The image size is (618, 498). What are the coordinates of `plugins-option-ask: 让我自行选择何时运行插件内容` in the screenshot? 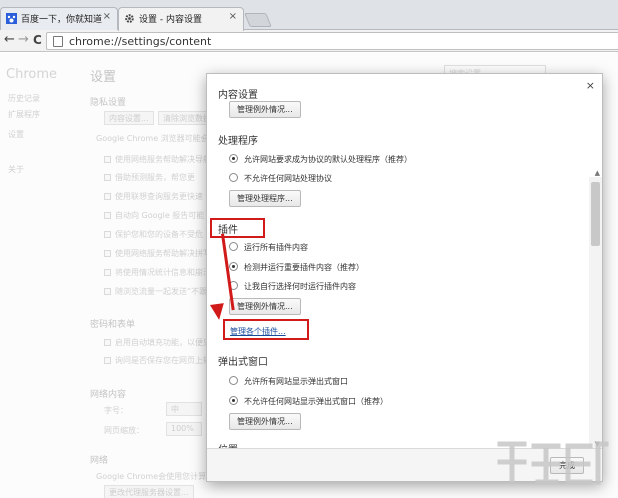 It's located at (292, 286).